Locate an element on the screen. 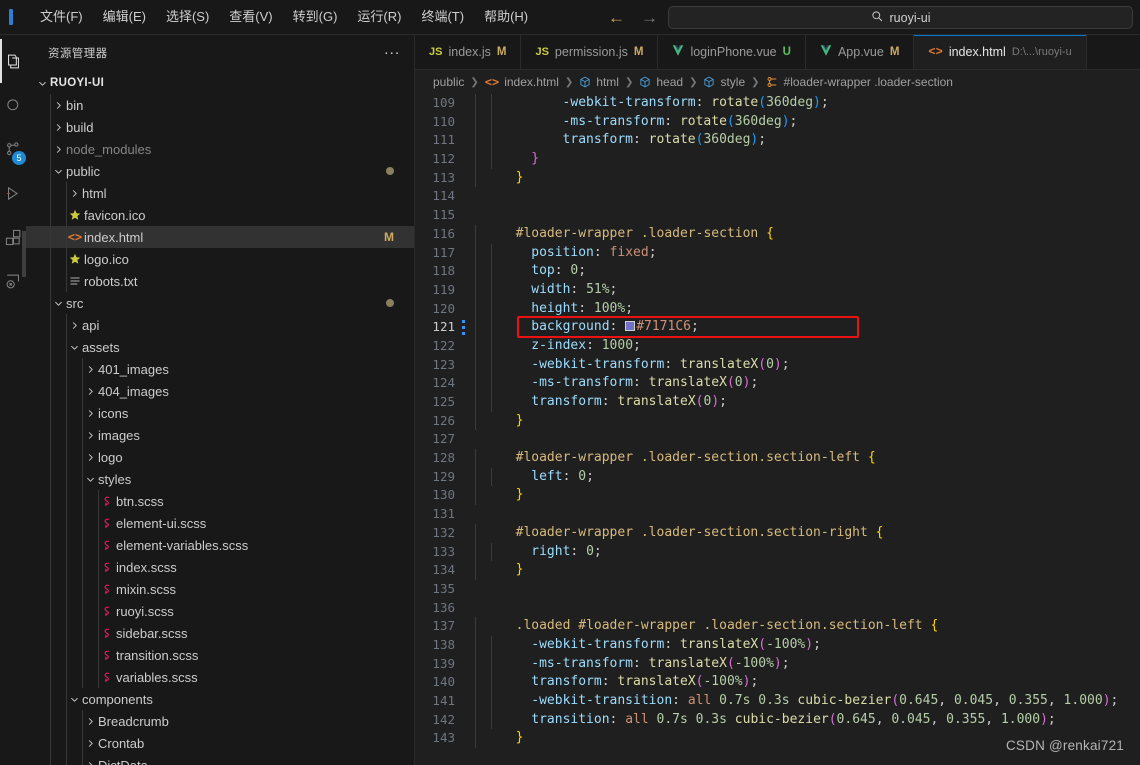 The height and width of the screenshot is (765, 1140). code-line: 120 height: 100%; is located at coordinates (777, 309).